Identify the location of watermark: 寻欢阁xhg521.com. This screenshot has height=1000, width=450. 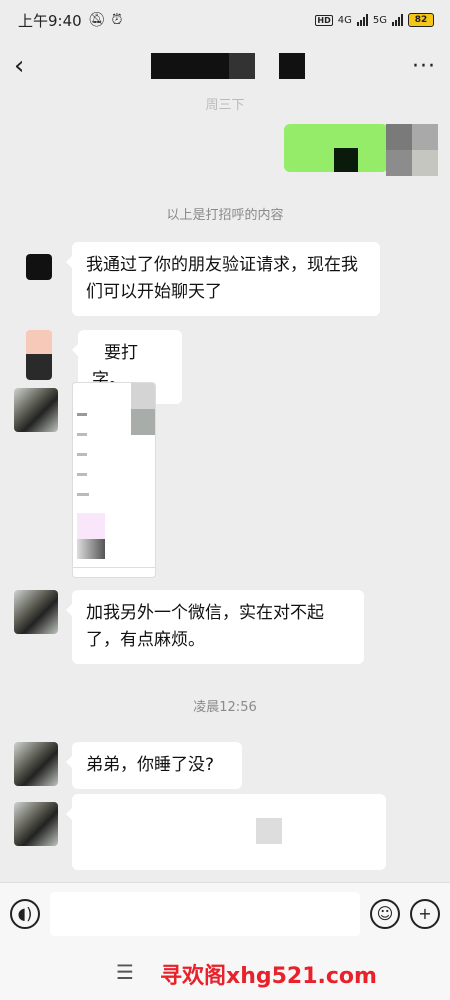
(268, 976).